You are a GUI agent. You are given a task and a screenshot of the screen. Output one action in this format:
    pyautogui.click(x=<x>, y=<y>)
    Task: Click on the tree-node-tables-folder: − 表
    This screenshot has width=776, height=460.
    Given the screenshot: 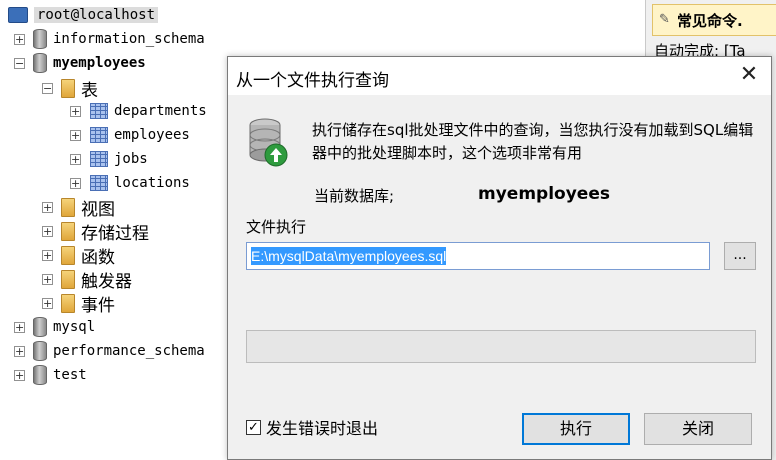 What is the action you would take?
    pyautogui.click(x=70, y=89)
    